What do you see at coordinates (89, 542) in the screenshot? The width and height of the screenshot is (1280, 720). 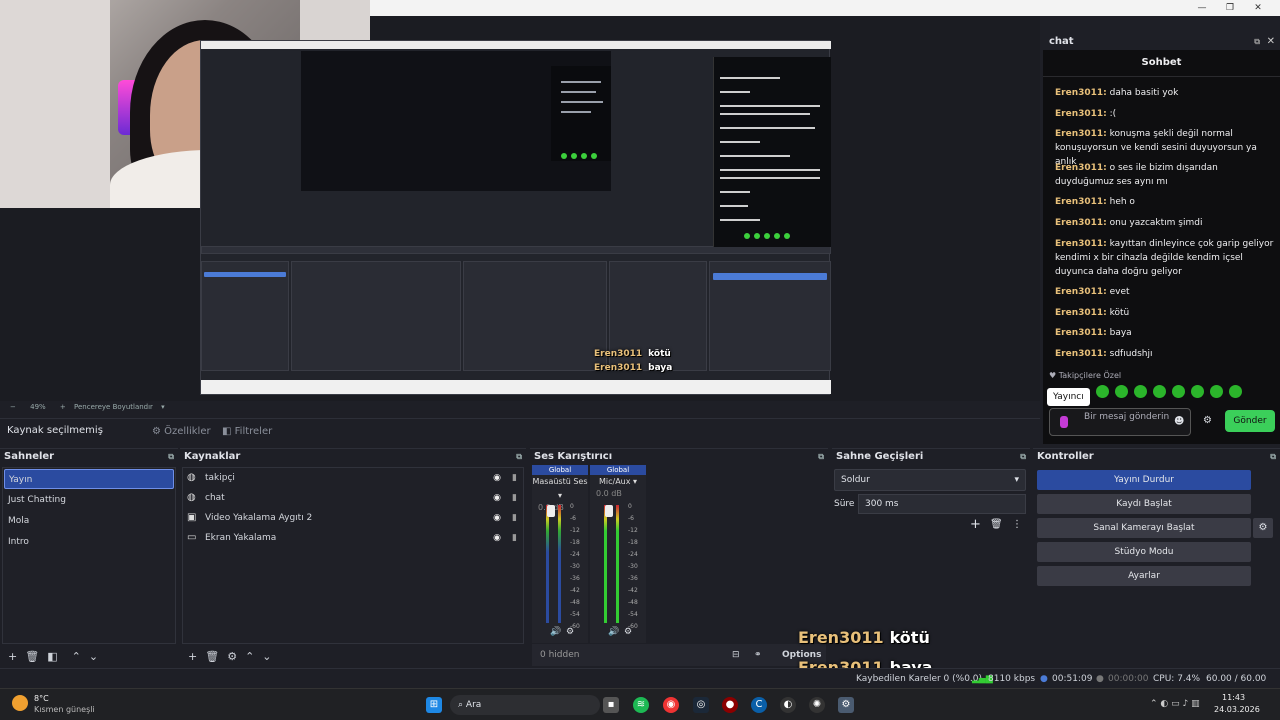 I see `scene-item-intro: Intro` at bounding box center [89, 542].